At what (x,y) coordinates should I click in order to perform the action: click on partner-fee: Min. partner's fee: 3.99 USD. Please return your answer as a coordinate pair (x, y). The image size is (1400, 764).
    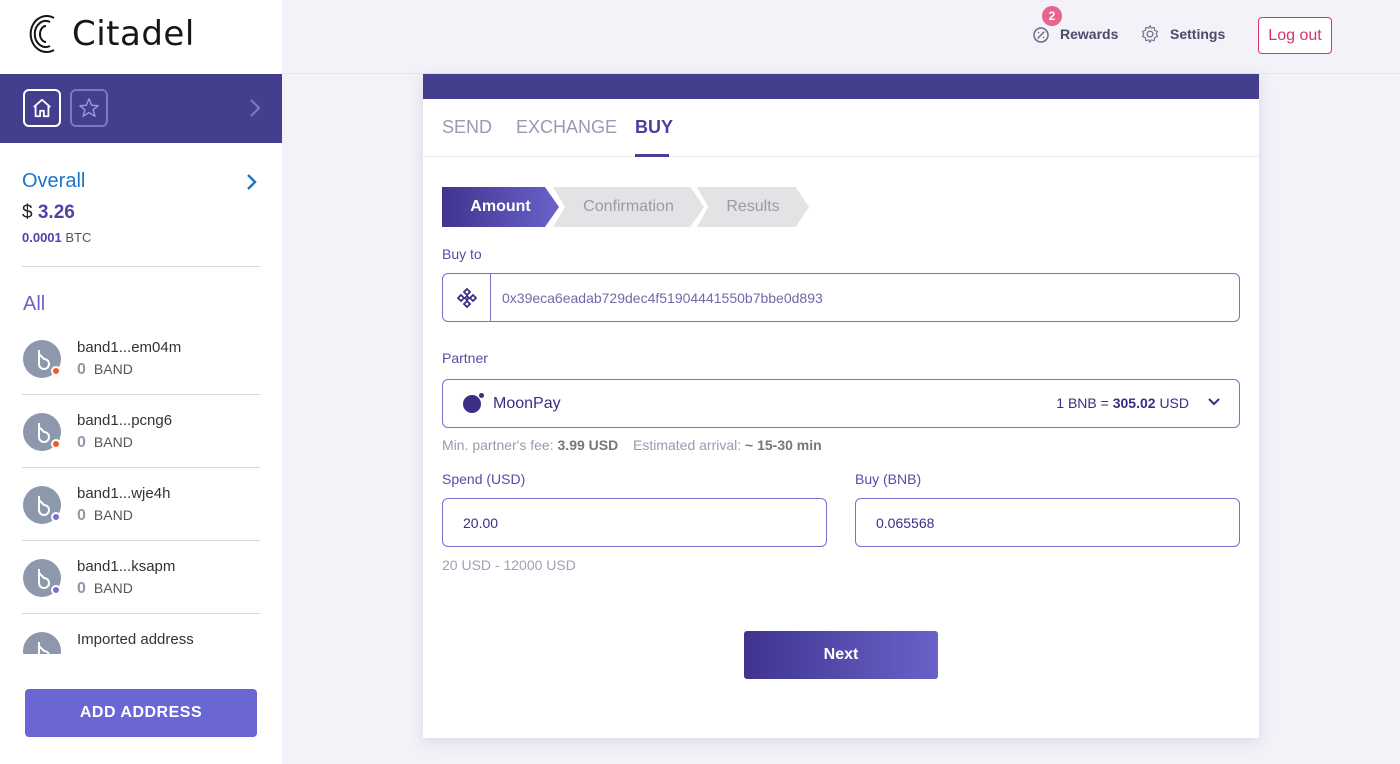
    Looking at the image, I should click on (530, 445).